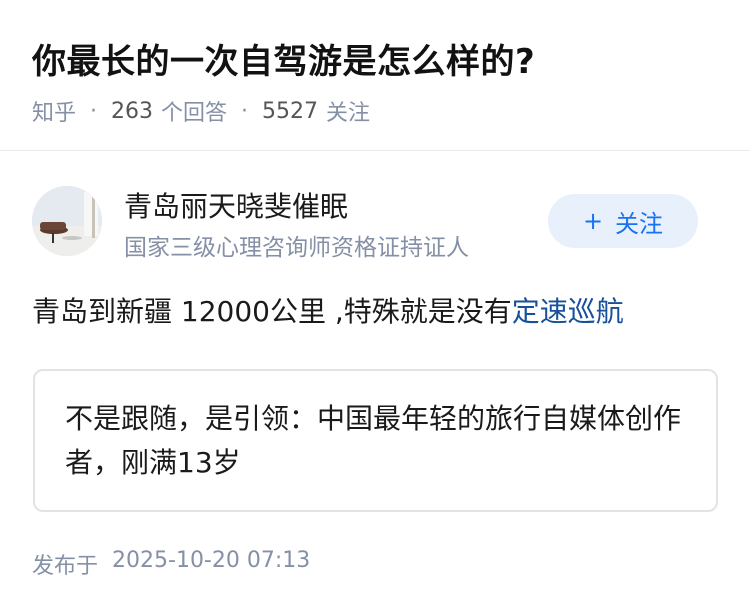 Image resolution: width=750 pixels, height=614 pixels. What do you see at coordinates (639, 223) in the screenshot?
I see `follow-button-label: 关注` at bounding box center [639, 223].